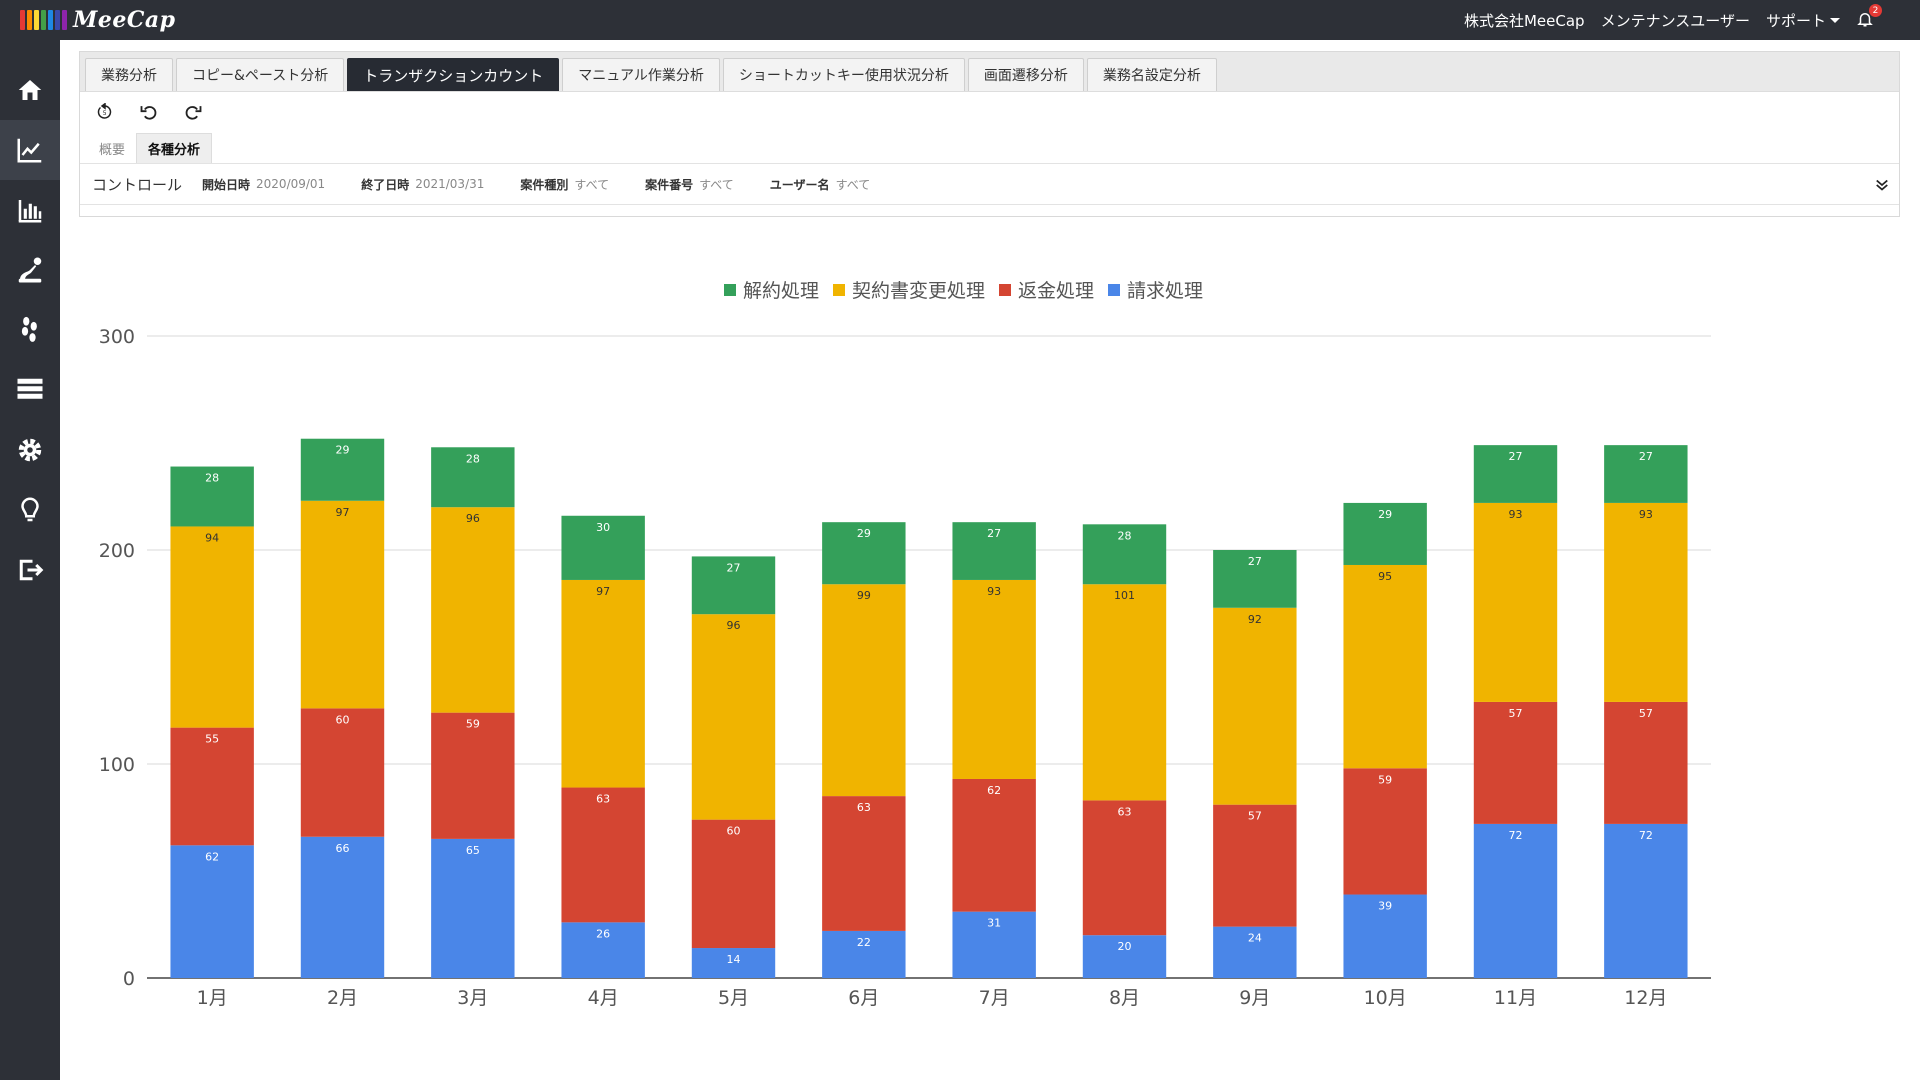 The width and height of the screenshot is (1920, 1080). I want to click on tab-business-name-analysis: 業務名設定分析, so click(1151, 74).